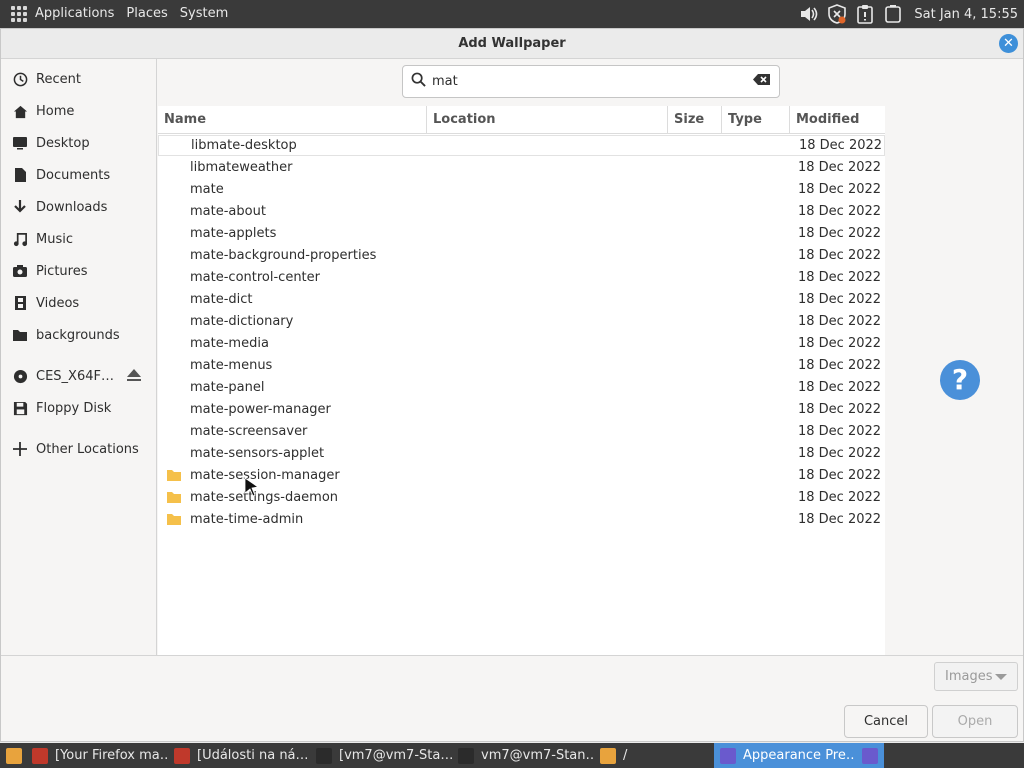  What do you see at coordinates (975, 721) in the screenshot?
I see `open-button: Open` at bounding box center [975, 721].